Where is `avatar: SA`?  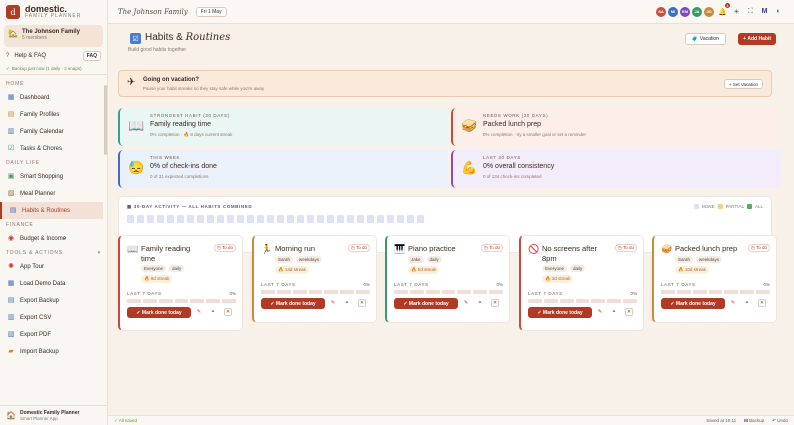
avatar: SA is located at coordinates (661, 11).